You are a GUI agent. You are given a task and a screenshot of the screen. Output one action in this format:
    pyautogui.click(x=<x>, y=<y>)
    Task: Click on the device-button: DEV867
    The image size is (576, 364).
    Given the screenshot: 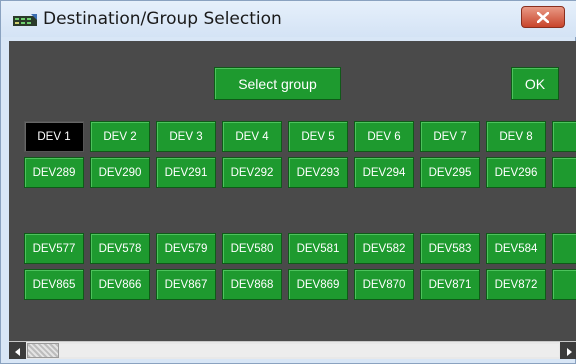 What is the action you would take?
    pyautogui.click(x=186, y=284)
    